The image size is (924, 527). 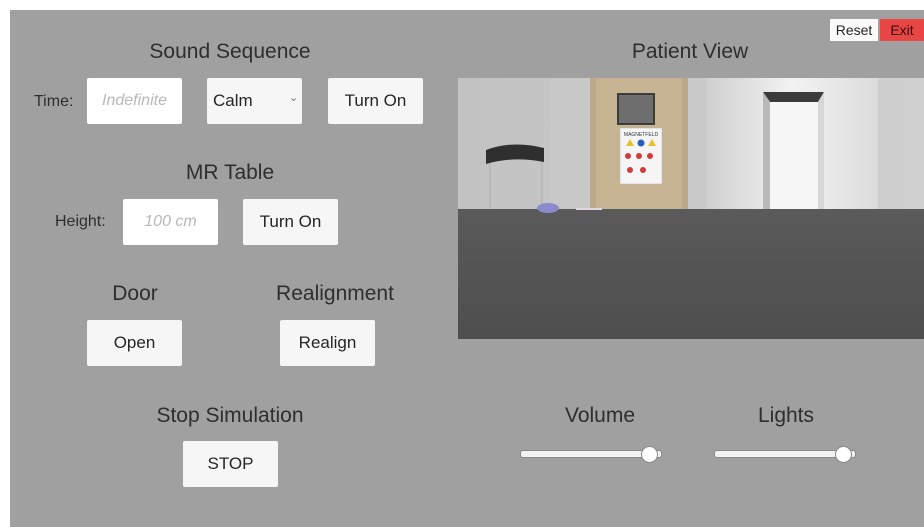 What do you see at coordinates (134, 343) in the screenshot?
I see `open-door-button: Open` at bounding box center [134, 343].